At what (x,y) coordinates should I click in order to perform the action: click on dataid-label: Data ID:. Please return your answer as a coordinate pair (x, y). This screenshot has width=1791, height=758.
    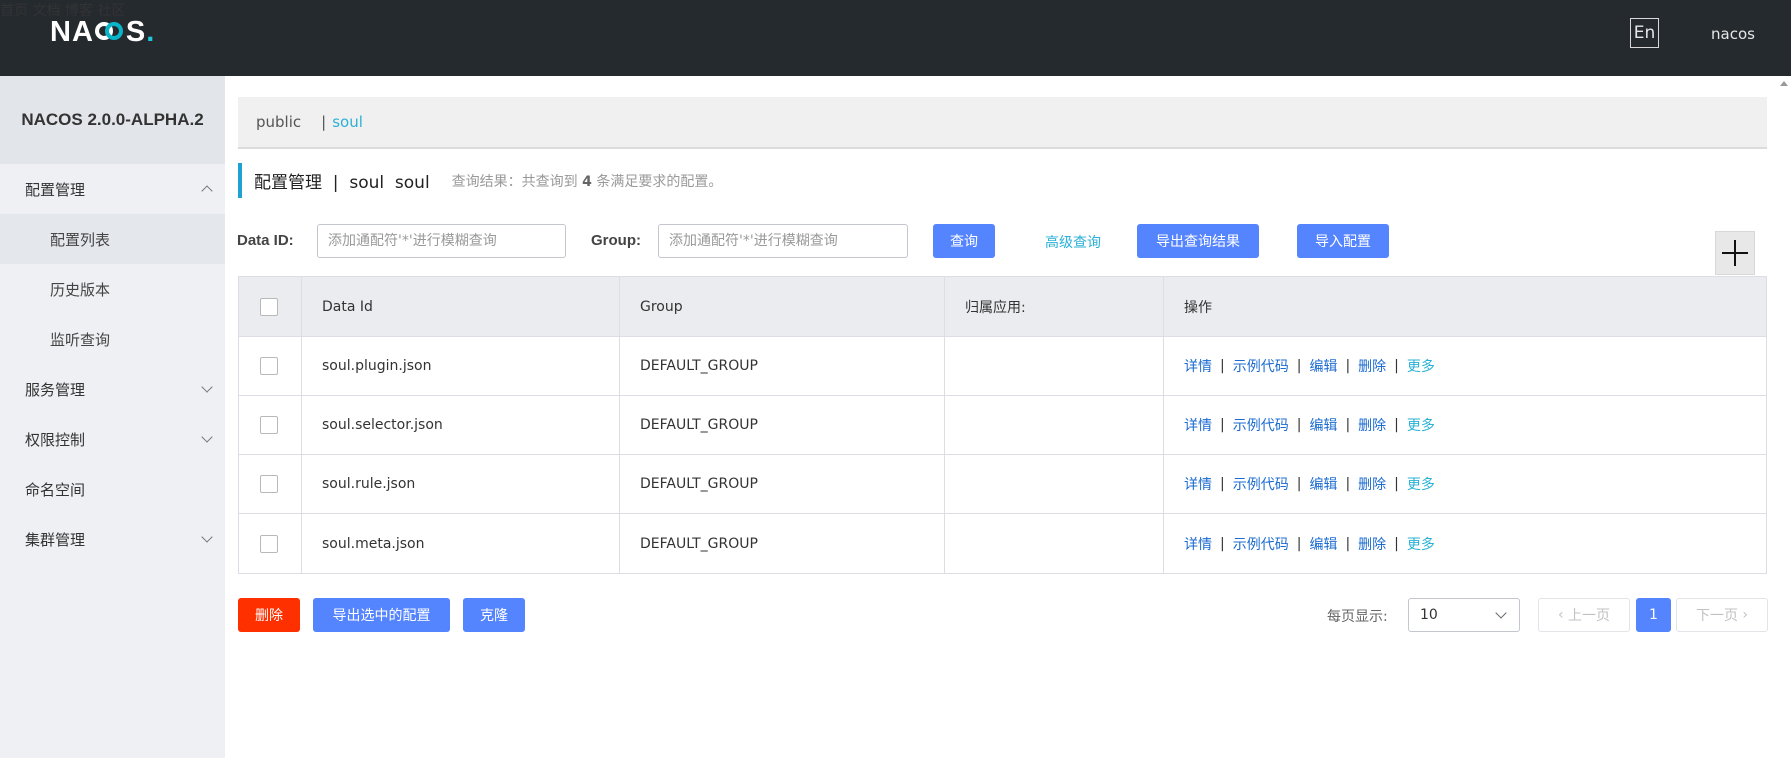
    Looking at the image, I should click on (265, 240).